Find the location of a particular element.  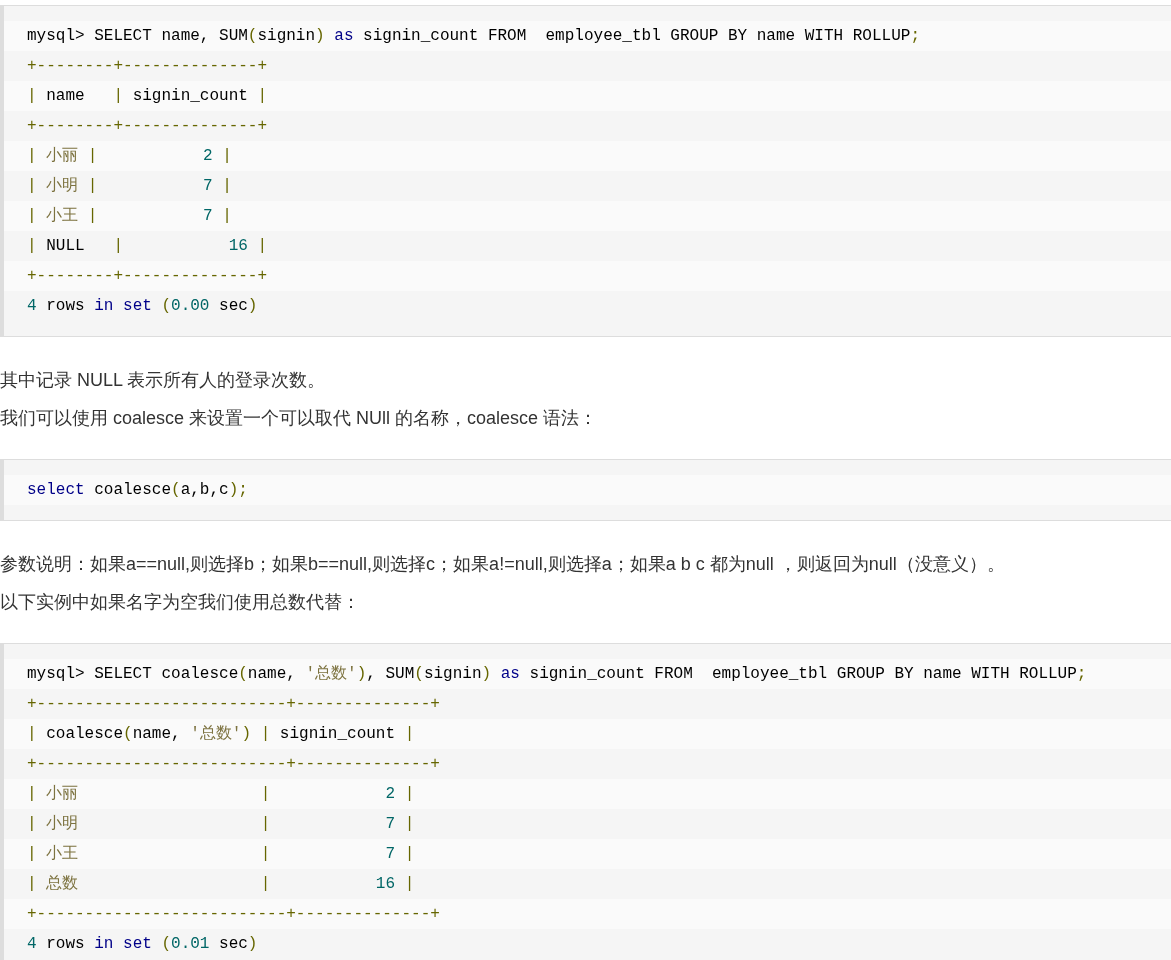

code-line: 4 rows in set (0.01 sec) is located at coordinates (142, 944).